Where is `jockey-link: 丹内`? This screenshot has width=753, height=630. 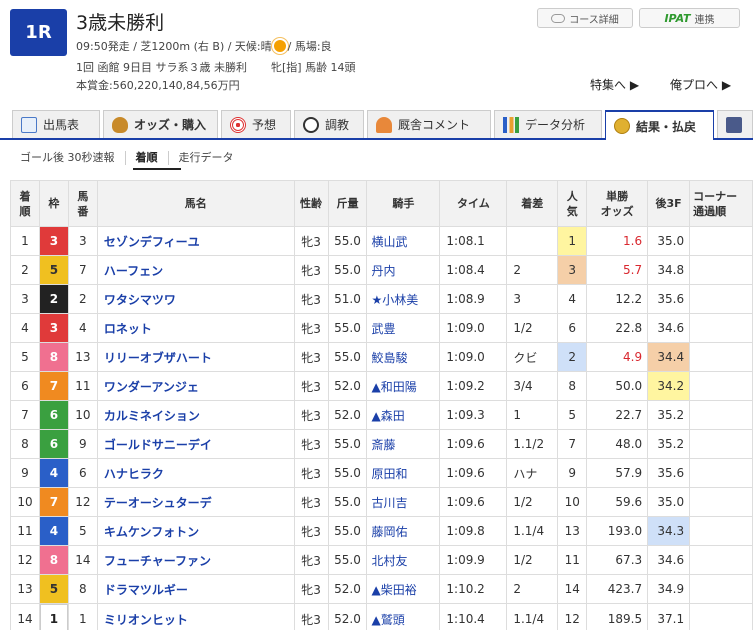 jockey-link: 丹内 is located at coordinates (403, 270).